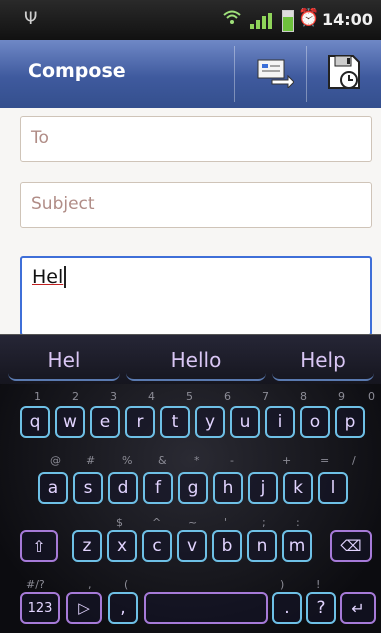 The height and width of the screenshot is (633, 381). Describe the element at coordinates (192, 546) in the screenshot. I see `key-v: v` at that location.